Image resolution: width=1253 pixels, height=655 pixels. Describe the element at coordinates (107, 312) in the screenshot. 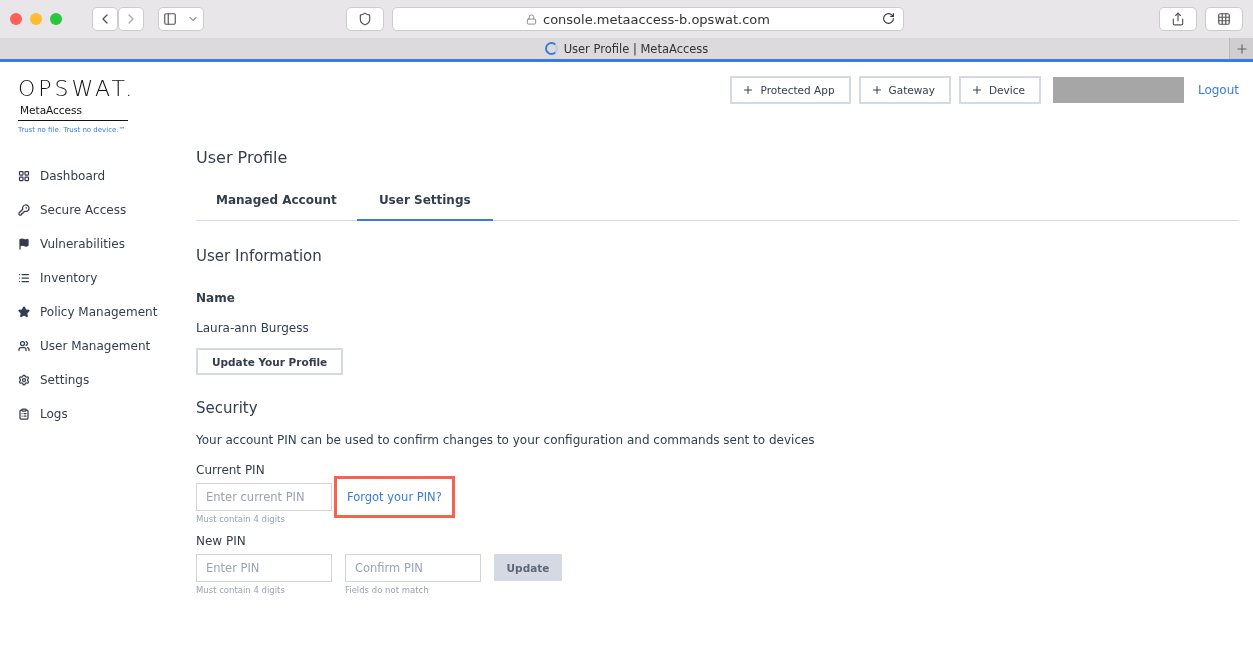

I see `sidebar-item: Policy Management` at that location.